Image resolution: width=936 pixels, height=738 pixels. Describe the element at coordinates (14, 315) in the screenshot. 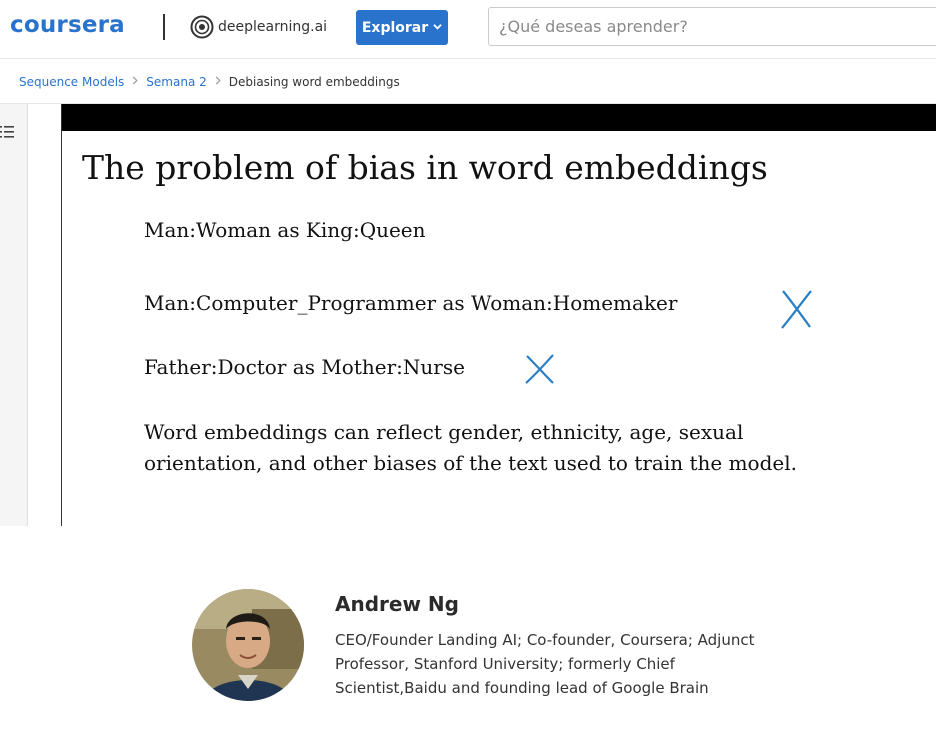

I see `course-outline-rail` at that location.